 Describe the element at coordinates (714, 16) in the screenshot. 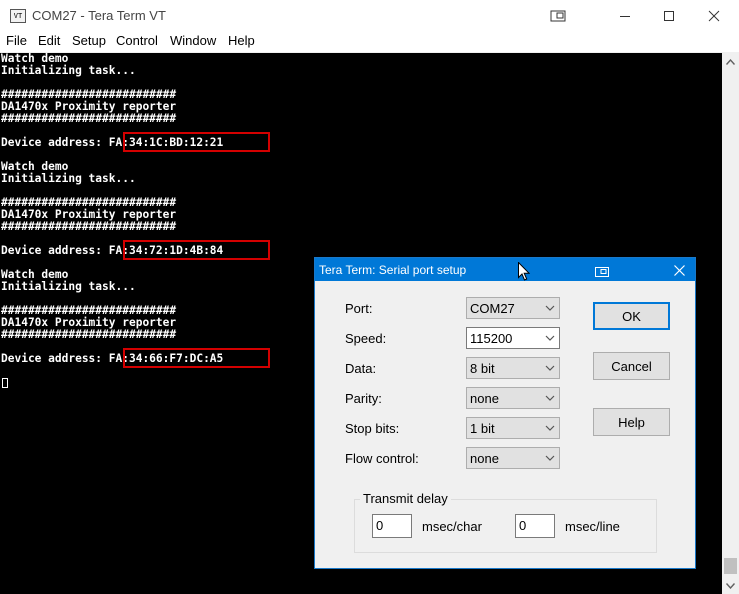

I see `close-button` at that location.